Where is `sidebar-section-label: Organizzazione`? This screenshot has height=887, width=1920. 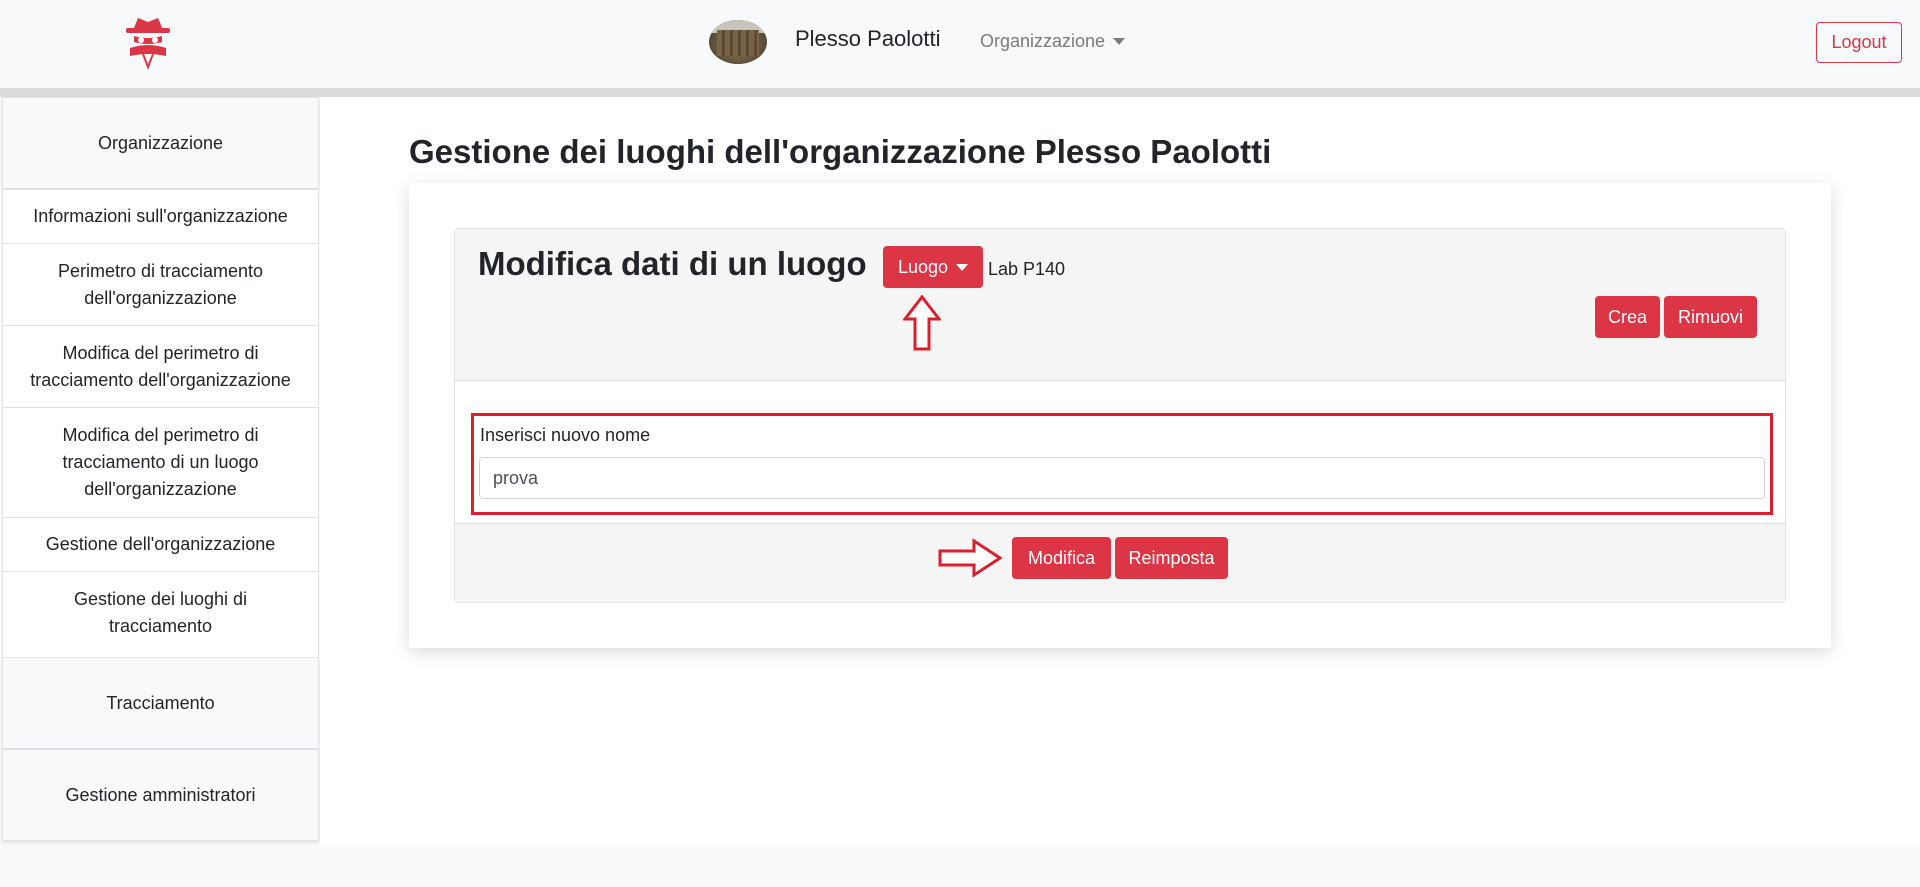
sidebar-section-label: Organizzazione is located at coordinates (160, 142).